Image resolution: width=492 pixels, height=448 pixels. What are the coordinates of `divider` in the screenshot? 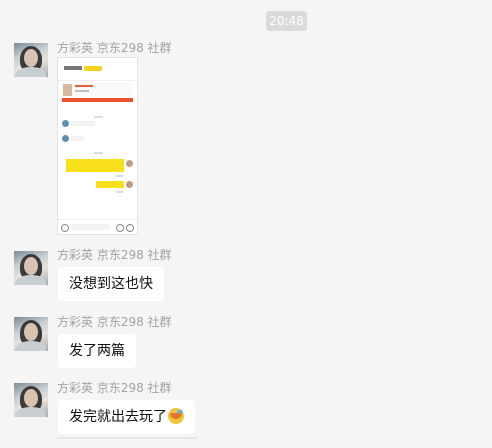 It's located at (127, 438).